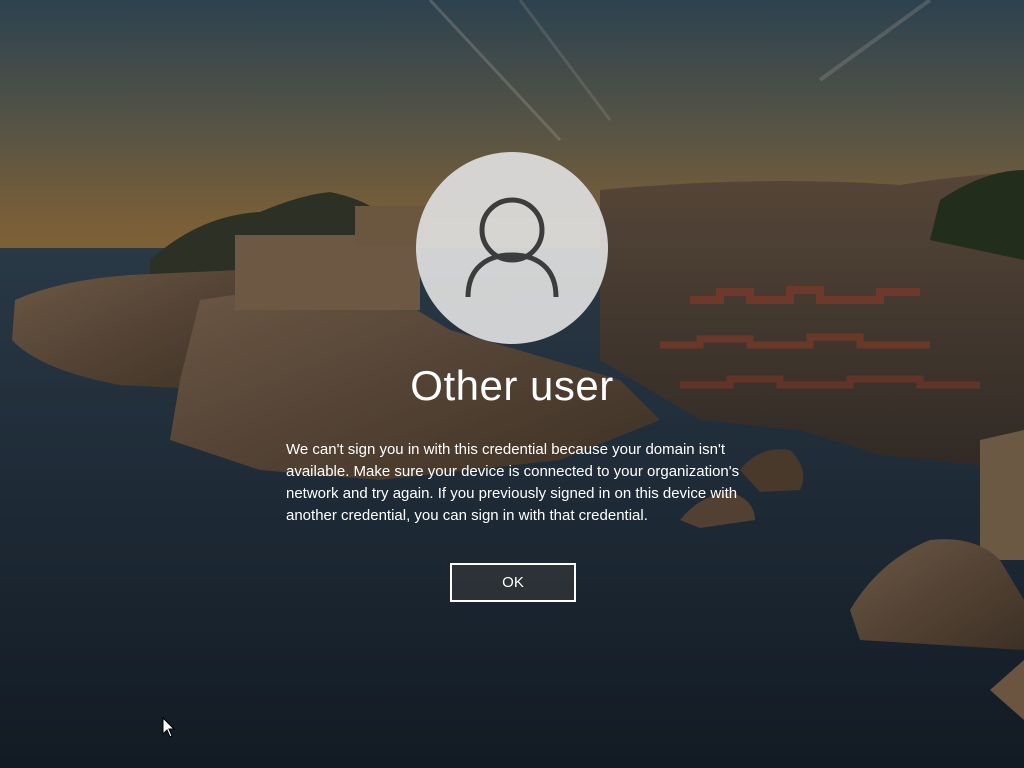 This screenshot has height=768, width=1024. Describe the element at coordinates (169, 727) in the screenshot. I see `mouse-pointer-icon` at that location.